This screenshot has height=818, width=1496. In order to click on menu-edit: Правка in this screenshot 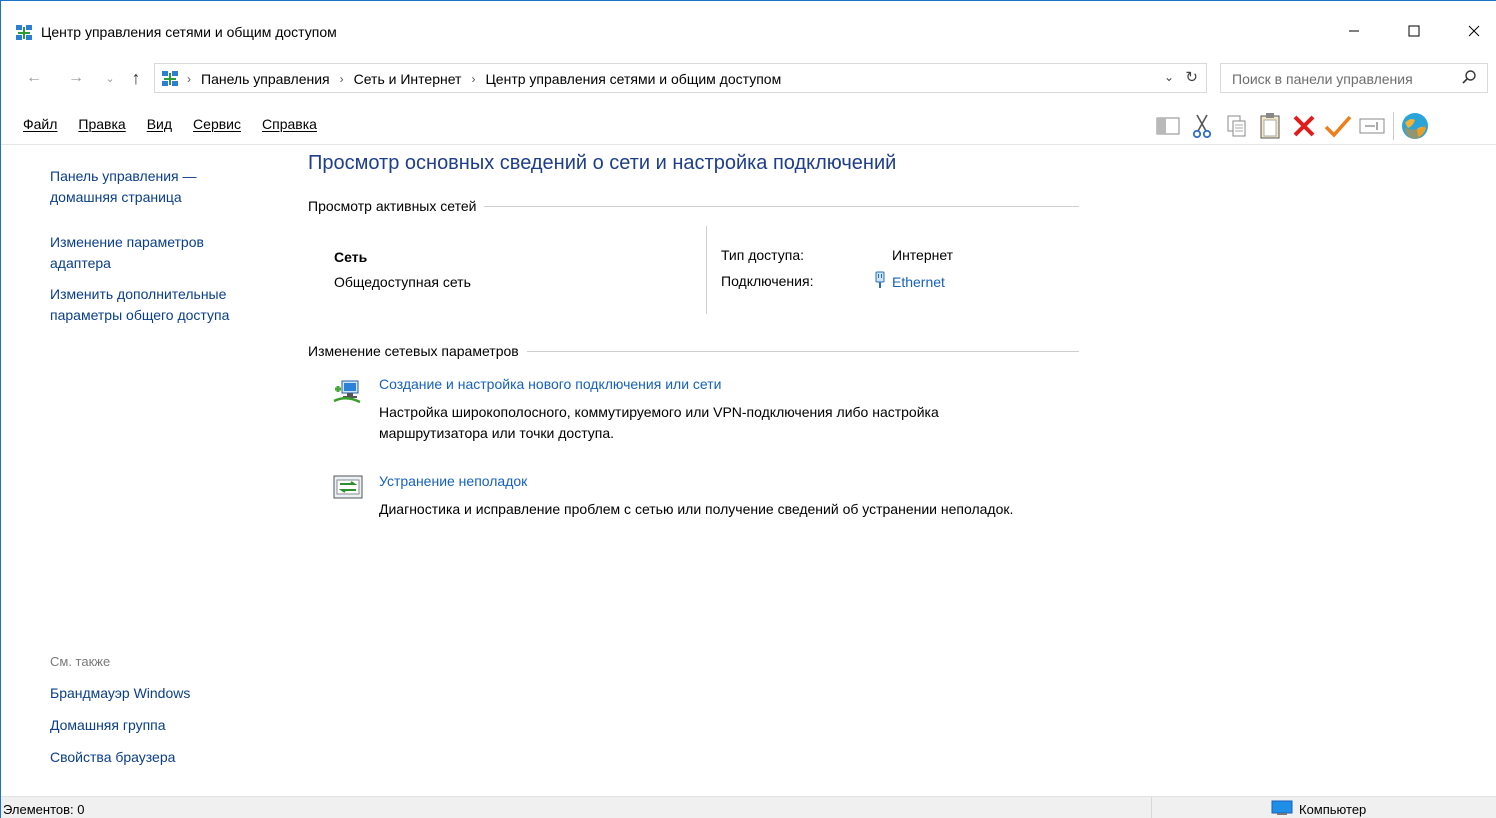, I will do `click(101, 124)`.